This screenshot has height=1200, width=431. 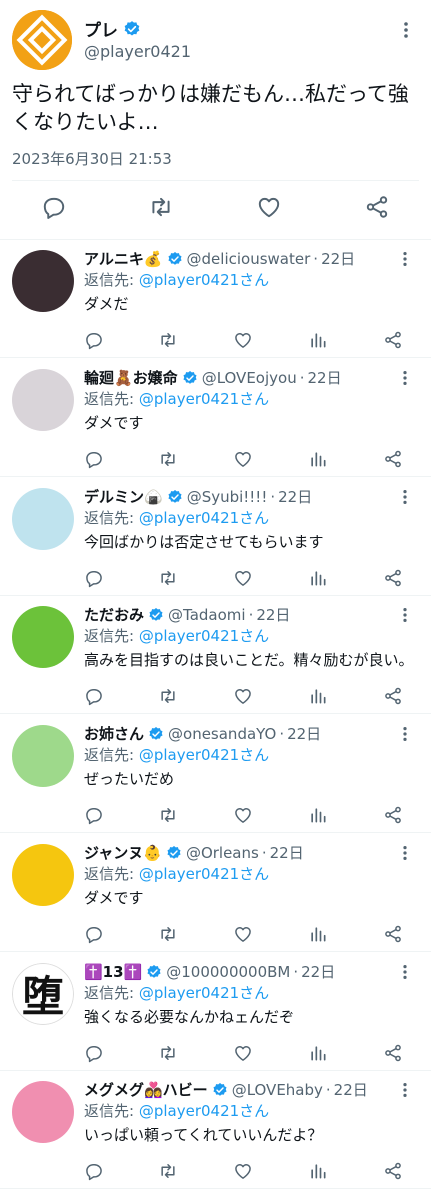 I want to click on reply-author-handle: @Syubi!!!!, so click(x=227, y=497).